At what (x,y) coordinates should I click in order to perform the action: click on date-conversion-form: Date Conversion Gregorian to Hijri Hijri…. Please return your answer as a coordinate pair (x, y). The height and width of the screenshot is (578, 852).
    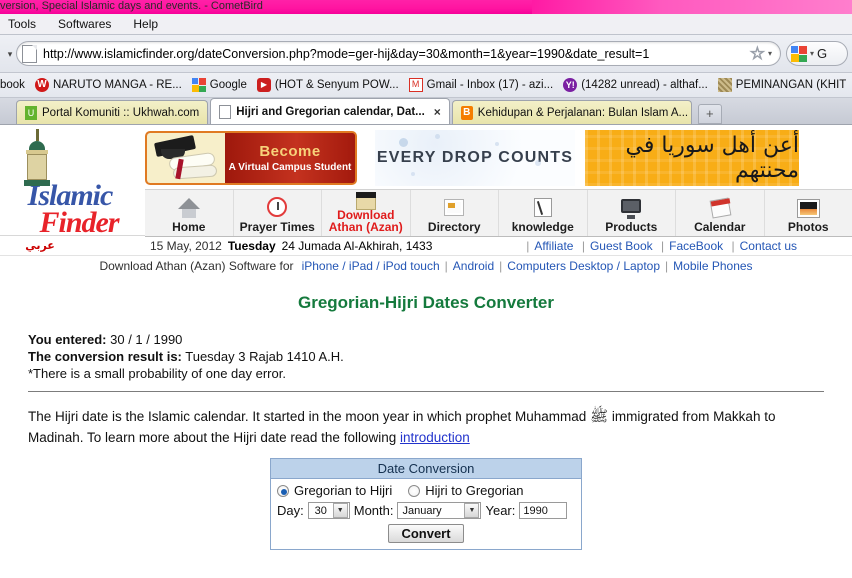
    Looking at the image, I should click on (426, 504).